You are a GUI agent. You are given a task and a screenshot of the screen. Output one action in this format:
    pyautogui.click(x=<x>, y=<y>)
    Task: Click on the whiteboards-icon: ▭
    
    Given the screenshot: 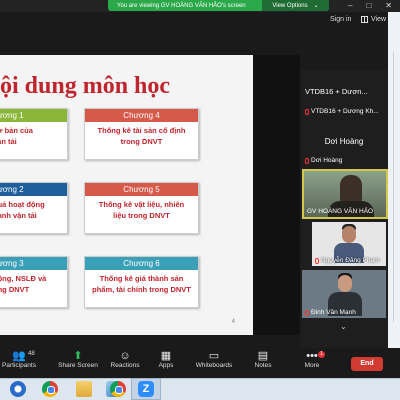 What is the action you would take?
    pyautogui.click(x=214, y=356)
    